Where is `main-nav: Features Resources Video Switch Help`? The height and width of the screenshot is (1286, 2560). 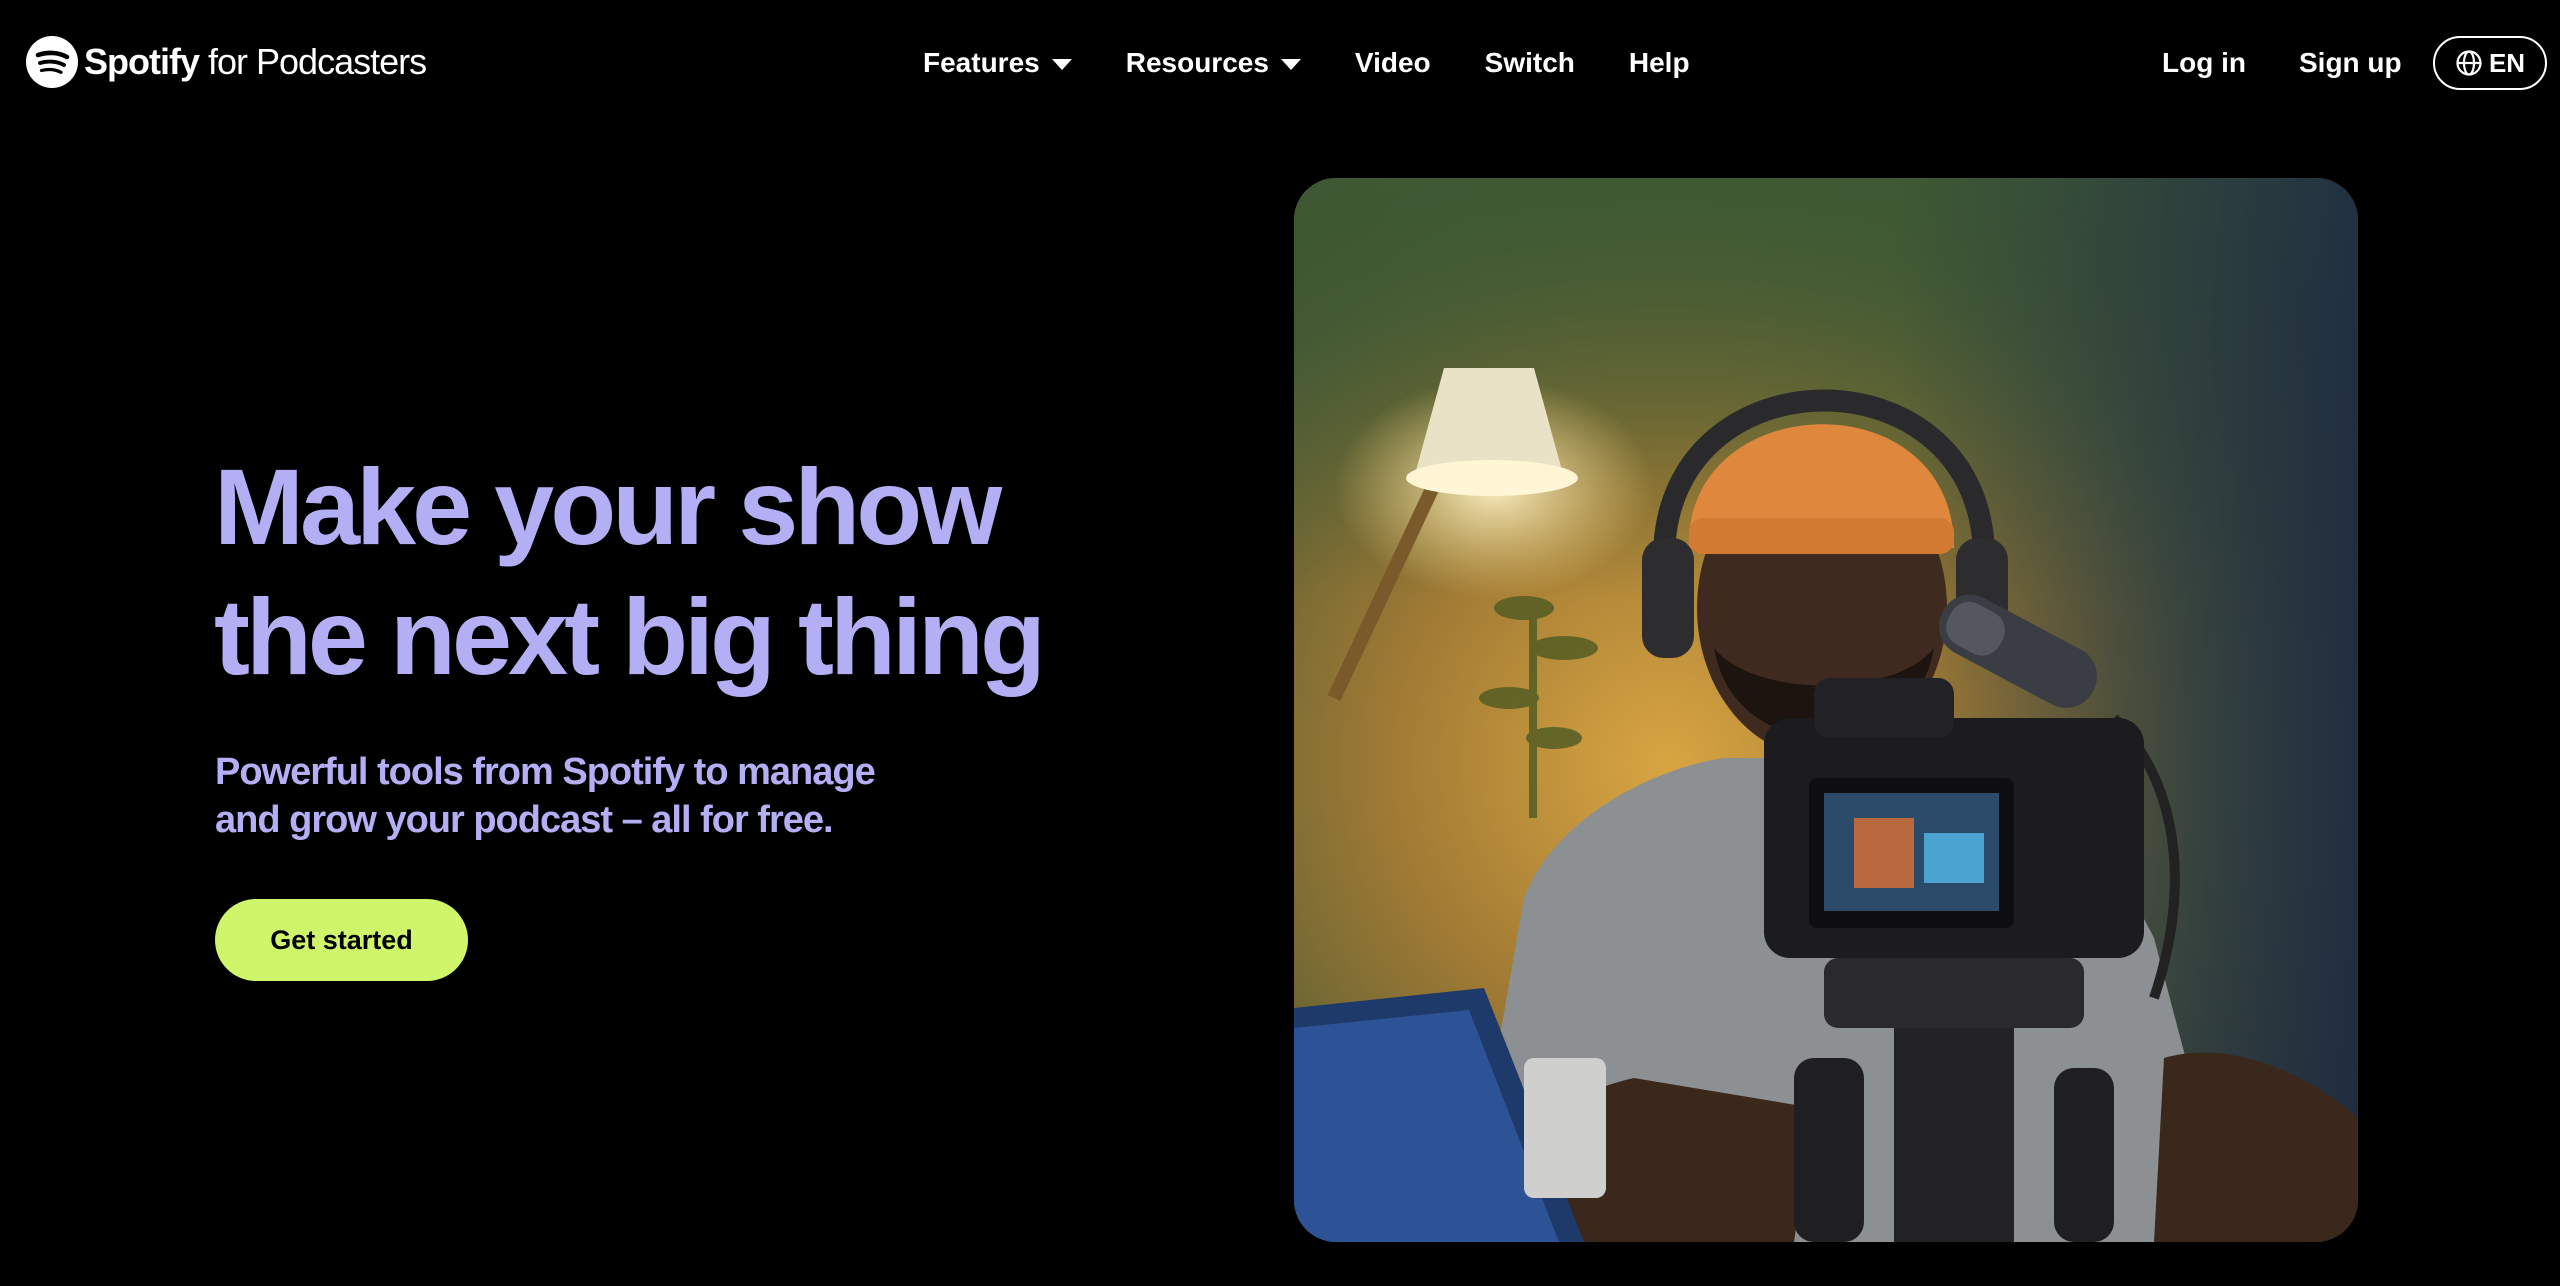 main-nav: Features Resources Video Switch Help is located at coordinates (1306, 63).